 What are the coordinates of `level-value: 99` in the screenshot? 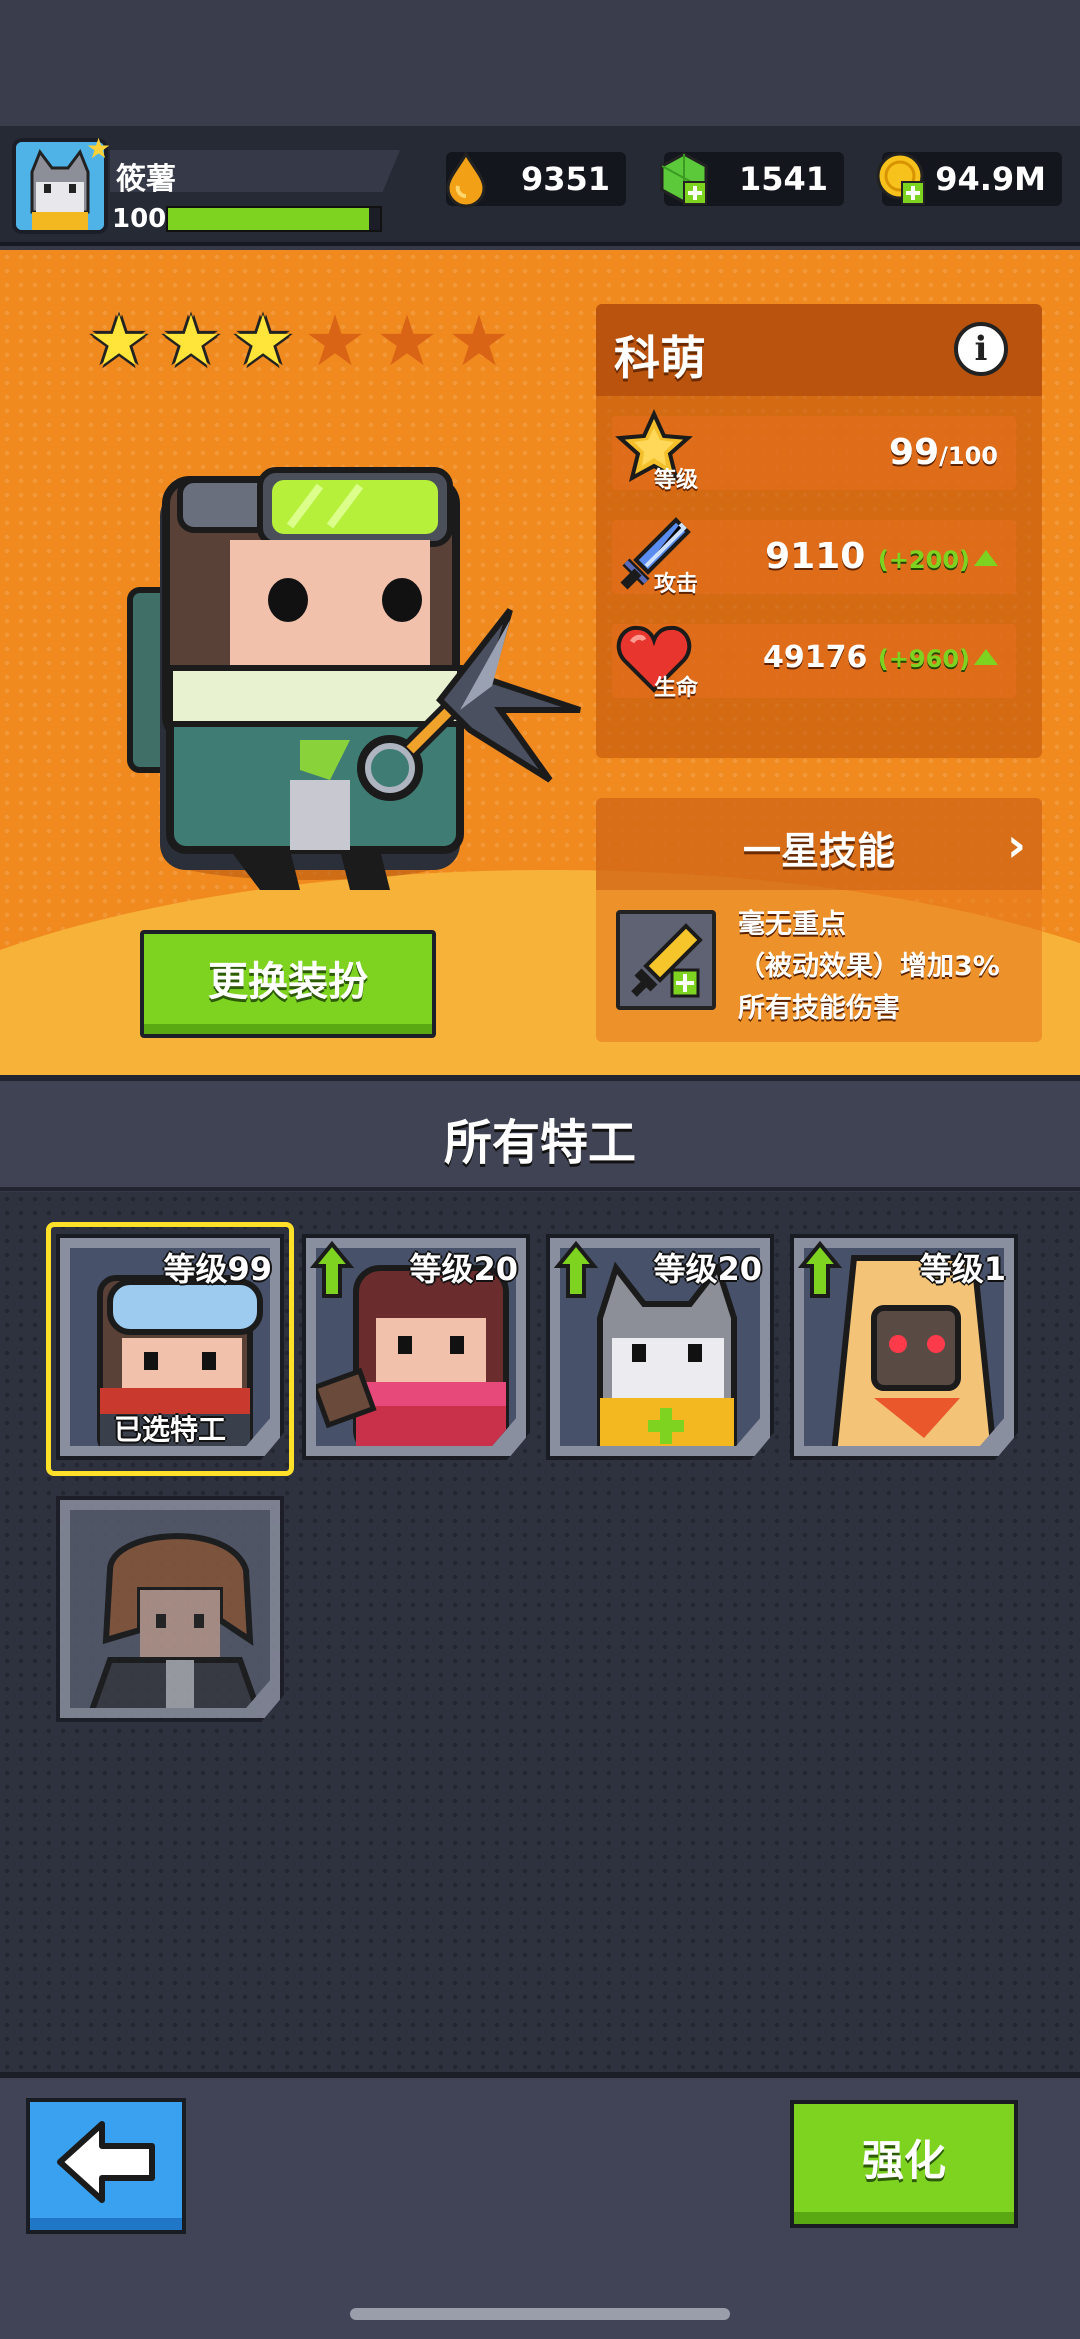 It's located at (914, 452).